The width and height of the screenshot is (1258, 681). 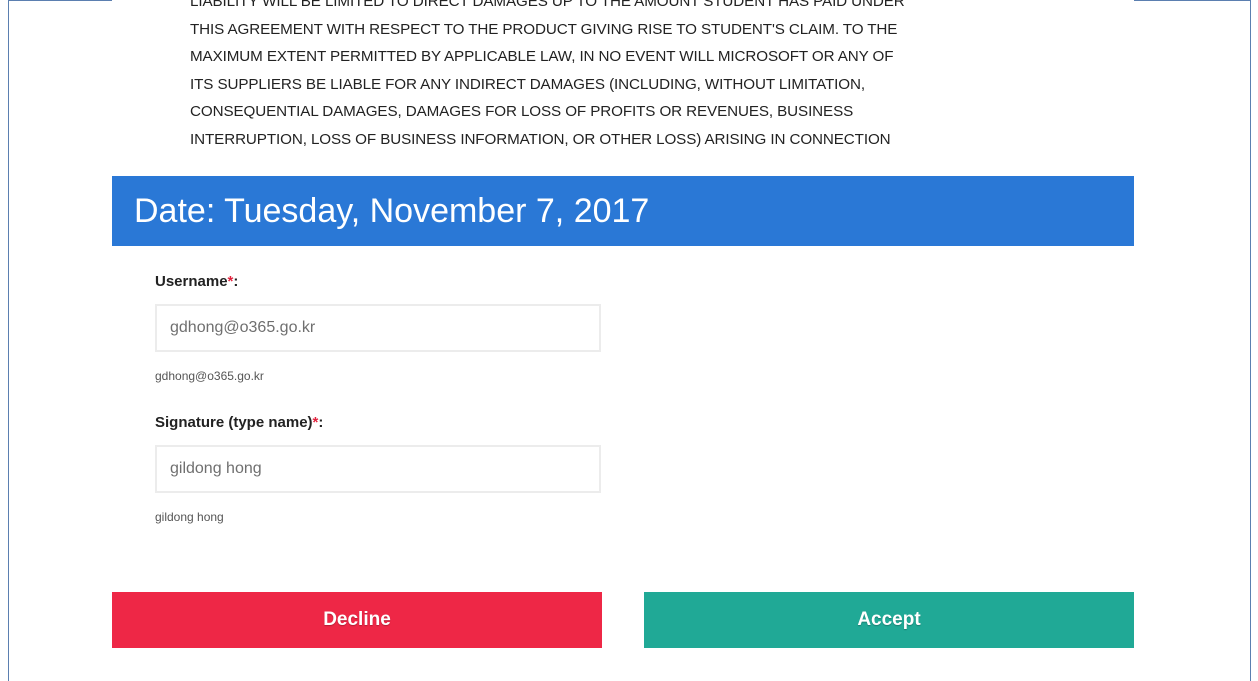 I want to click on signature-input, so click(x=378, y=469).